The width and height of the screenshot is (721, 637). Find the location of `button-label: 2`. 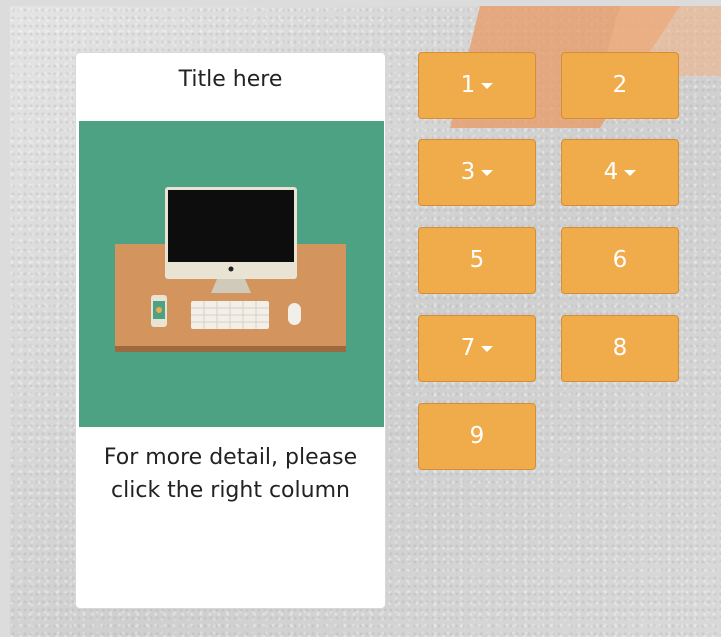

button-label: 2 is located at coordinates (620, 85).